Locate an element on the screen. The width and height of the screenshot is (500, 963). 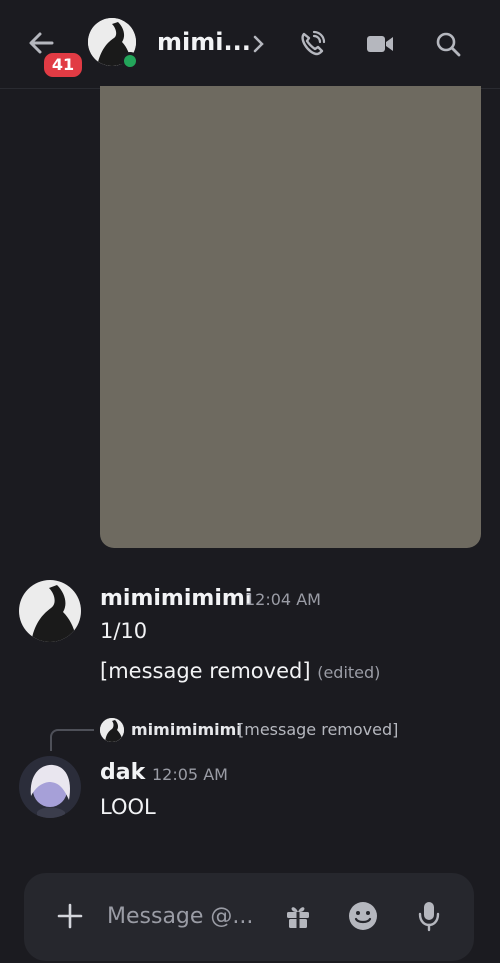
reply-author: mimimimimi is located at coordinates (186, 729).